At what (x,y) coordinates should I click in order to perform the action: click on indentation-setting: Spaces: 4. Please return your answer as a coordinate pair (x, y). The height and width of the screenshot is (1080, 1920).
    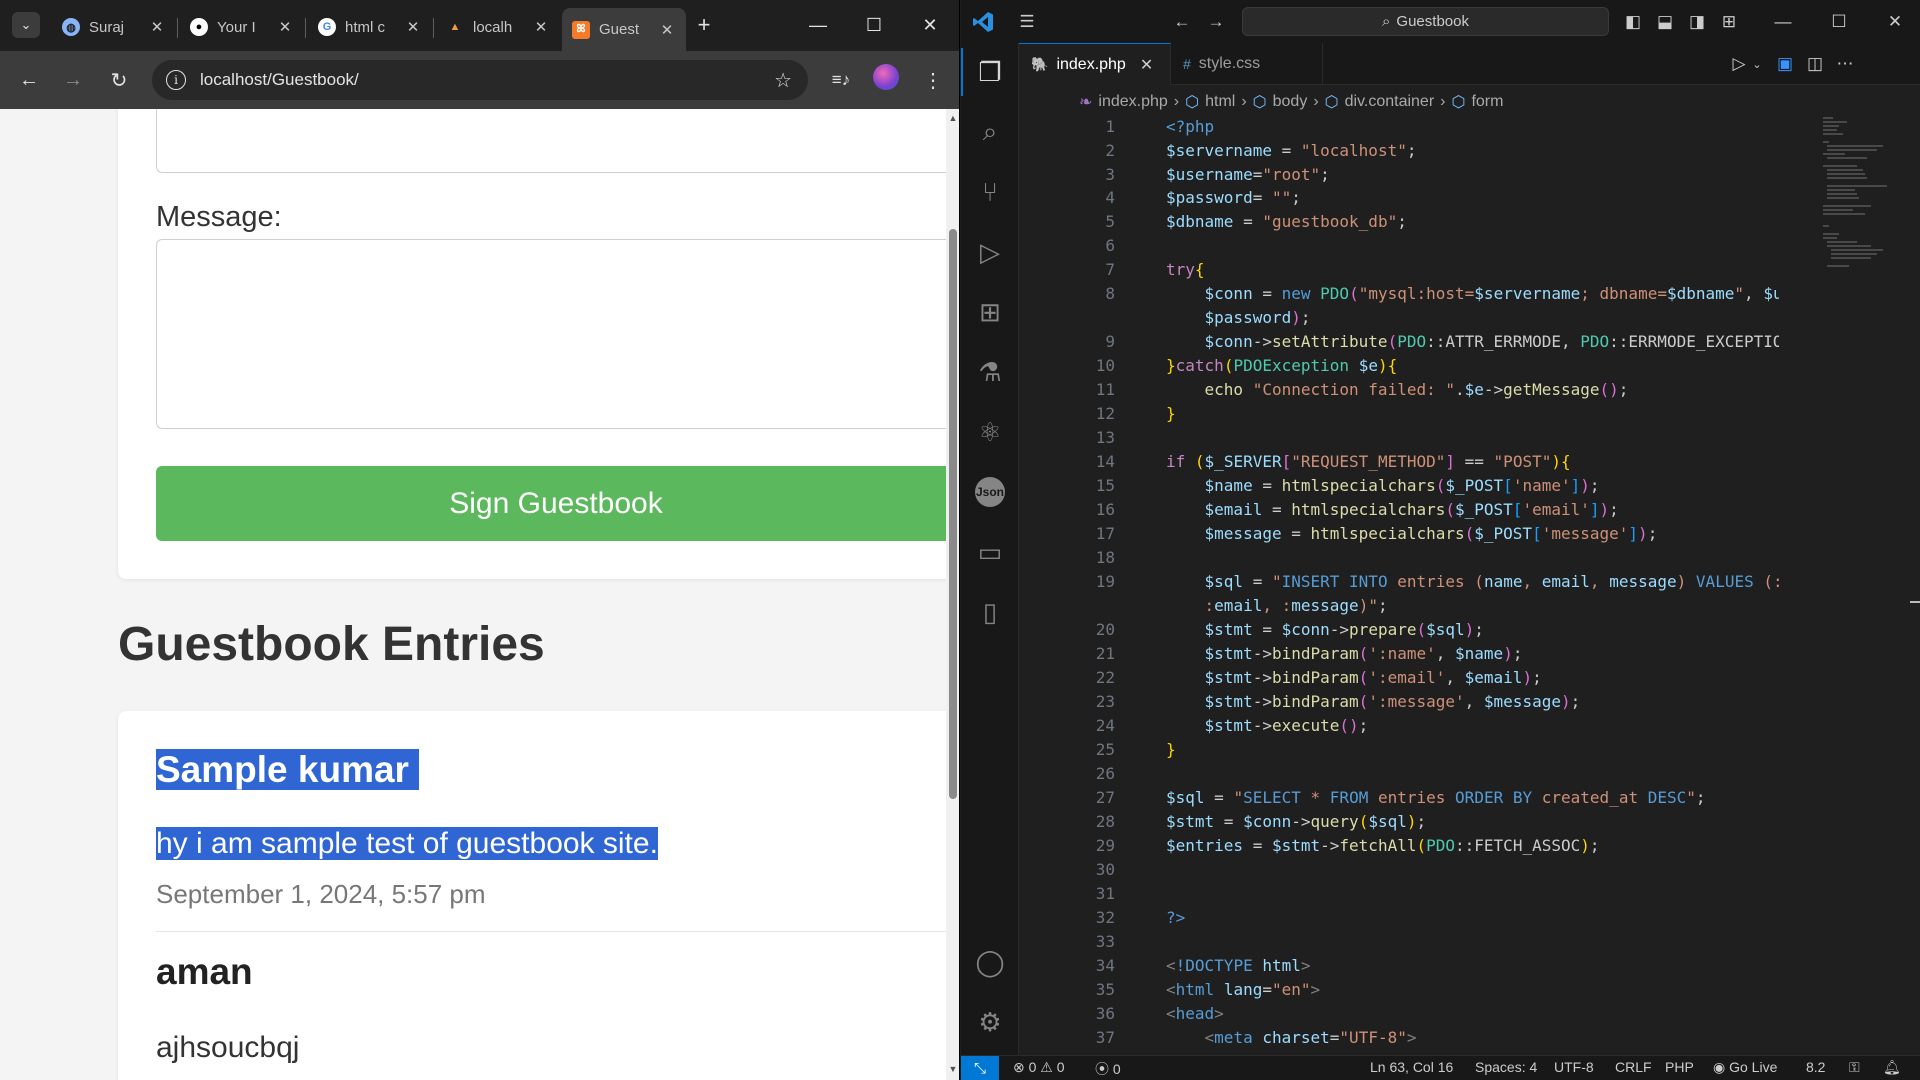
    Looking at the image, I should click on (1506, 1067).